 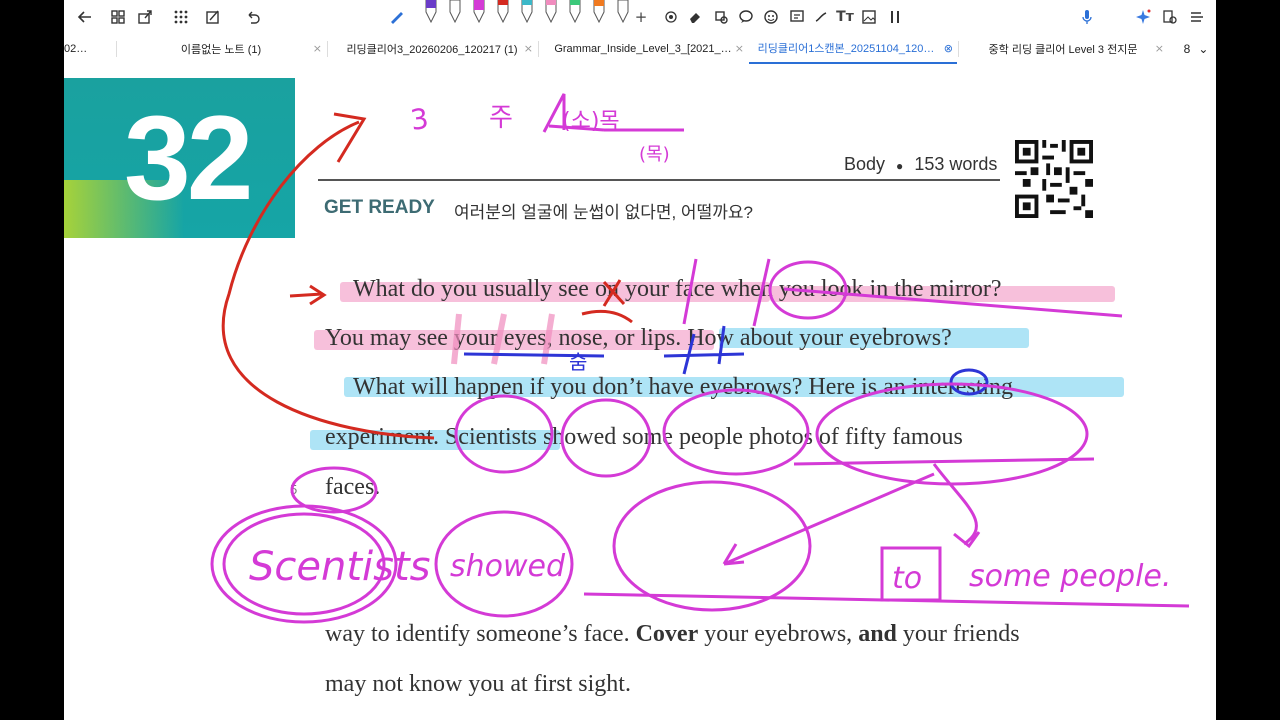 I want to click on tab-count-button: 8 ⌄, so click(x=1196, y=49).